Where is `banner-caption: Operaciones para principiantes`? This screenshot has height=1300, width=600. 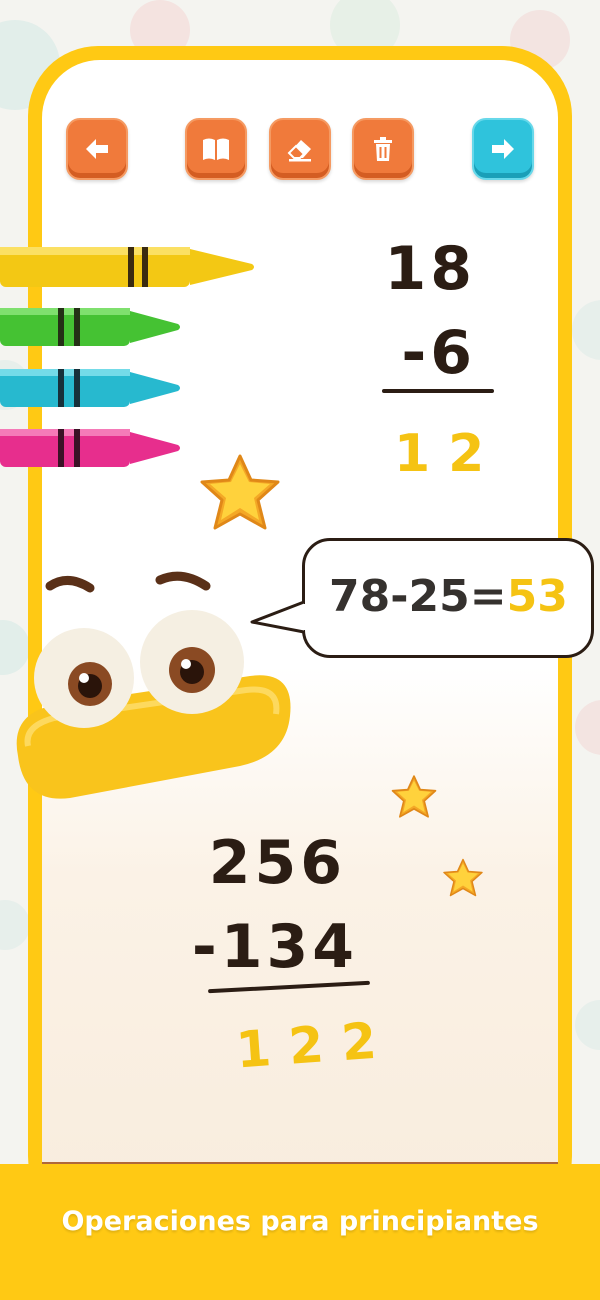 banner-caption: Operaciones para principiantes is located at coordinates (300, 1221).